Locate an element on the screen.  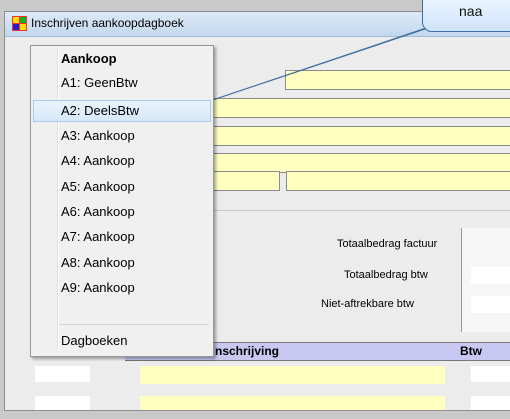
menu-item-a3: A3: Aankoop is located at coordinates (122, 136).